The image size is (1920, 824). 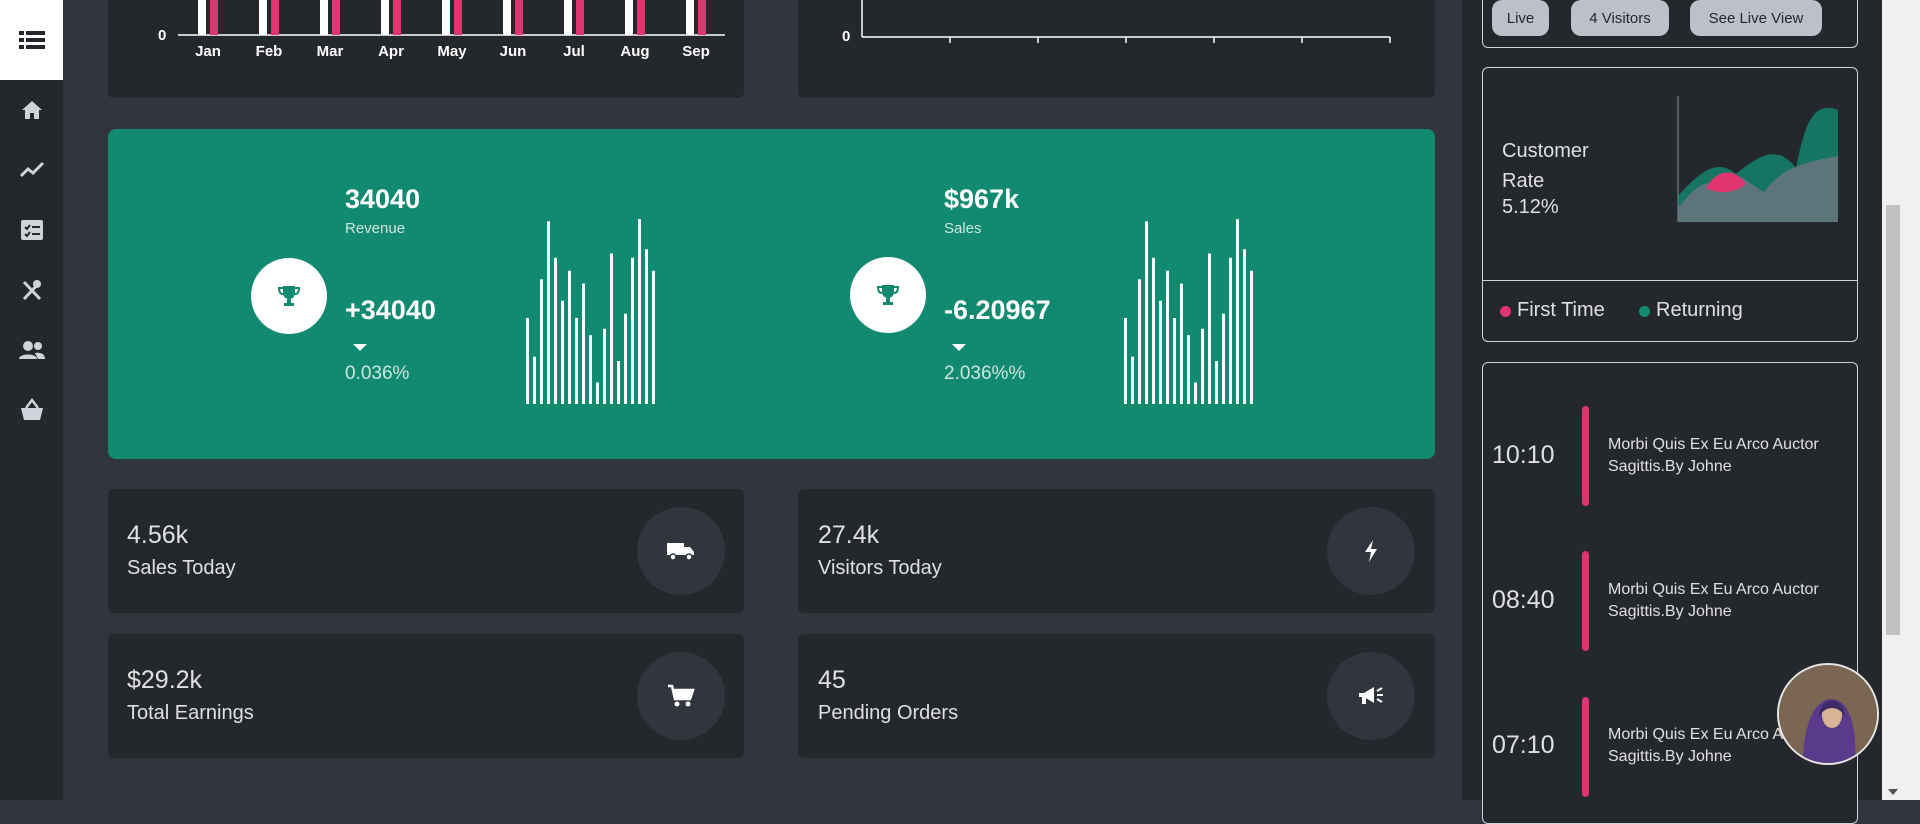 I want to click on scrollbar-thumb, so click(x=1893, y=420).